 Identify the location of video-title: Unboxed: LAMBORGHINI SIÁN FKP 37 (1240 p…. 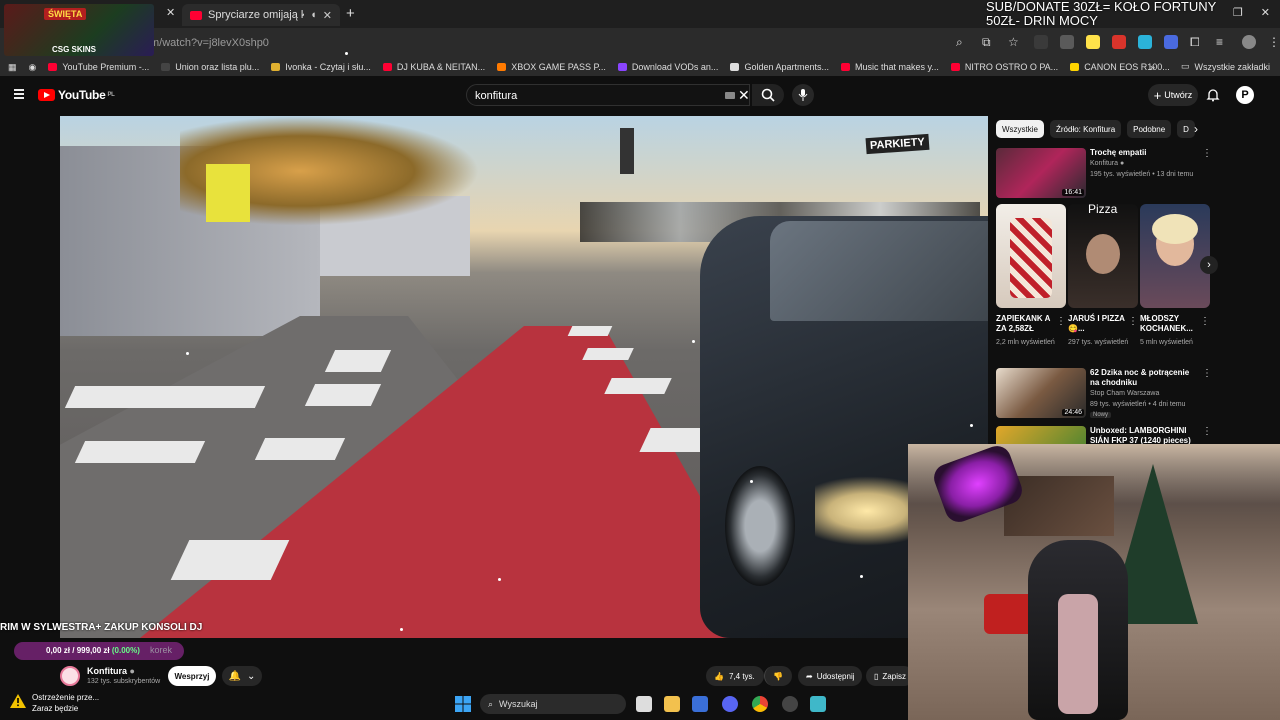
(1145, 435).